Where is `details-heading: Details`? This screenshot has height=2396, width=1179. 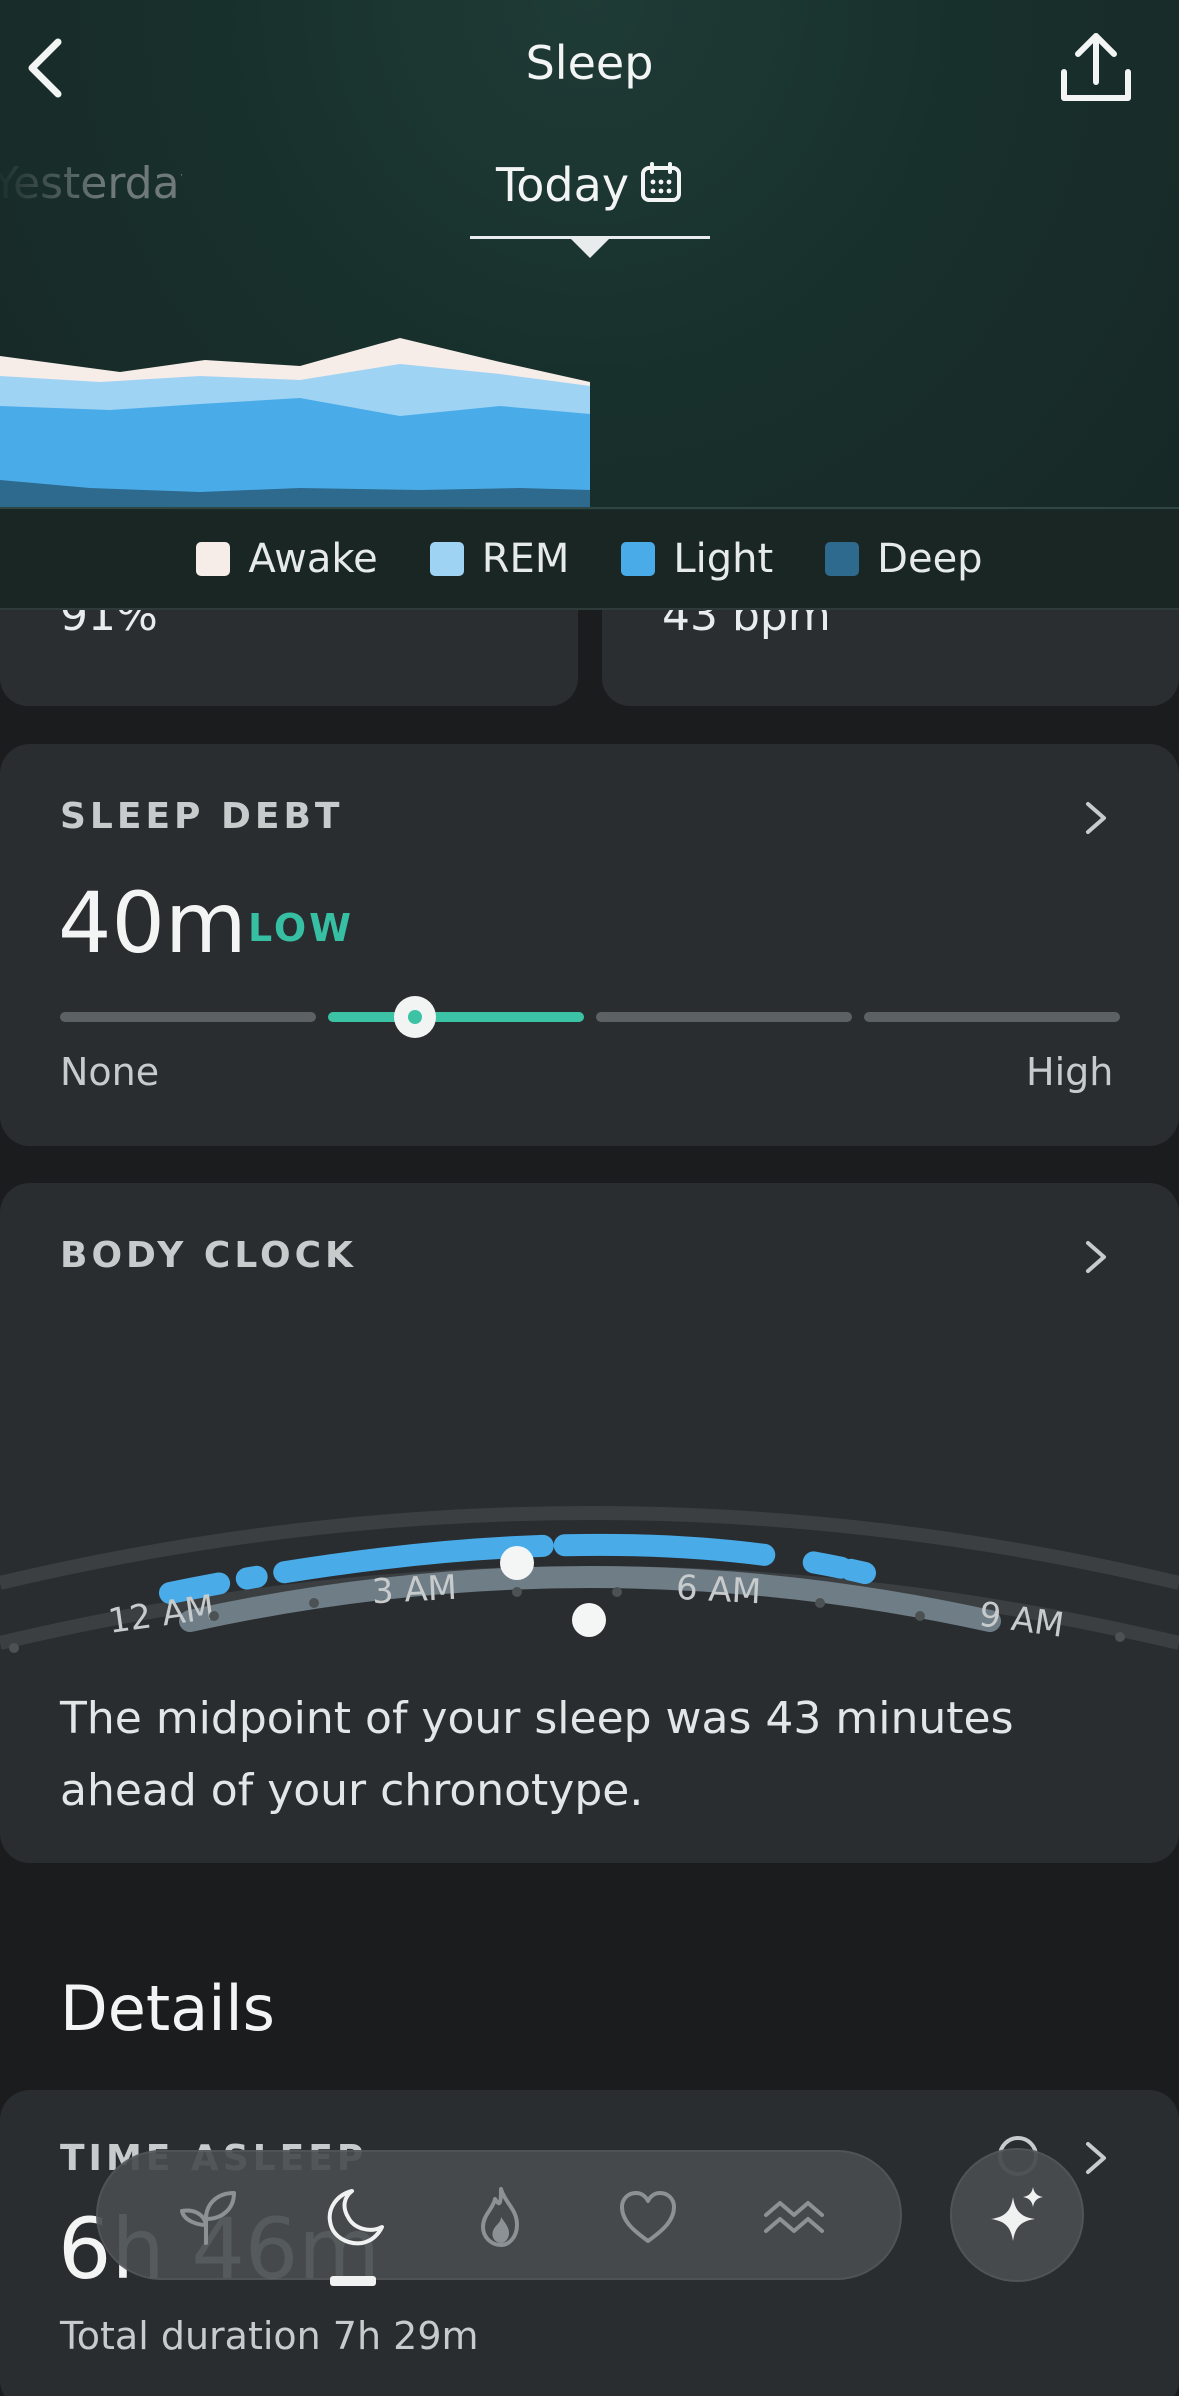 details-heading: Details is located at coordinates (167, 2008).